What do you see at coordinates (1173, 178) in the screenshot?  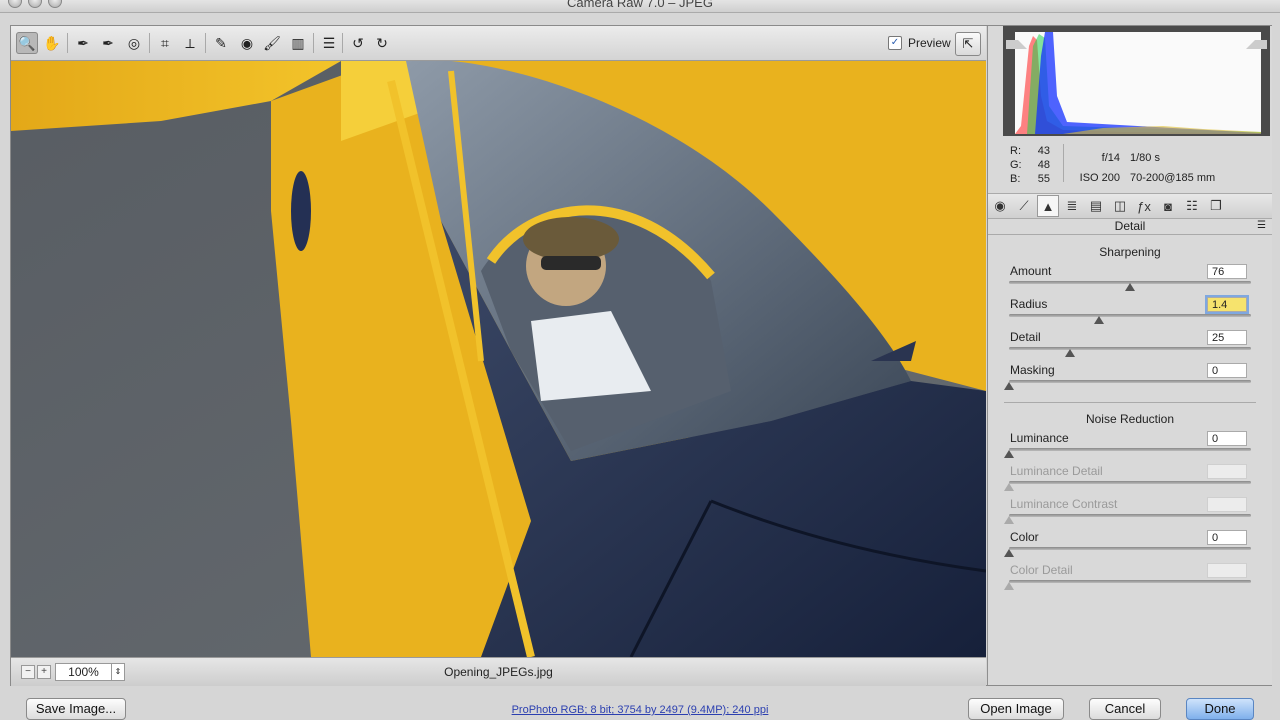 I see `lens: 70-200@185 mm` at bounding box center [1173, 178].